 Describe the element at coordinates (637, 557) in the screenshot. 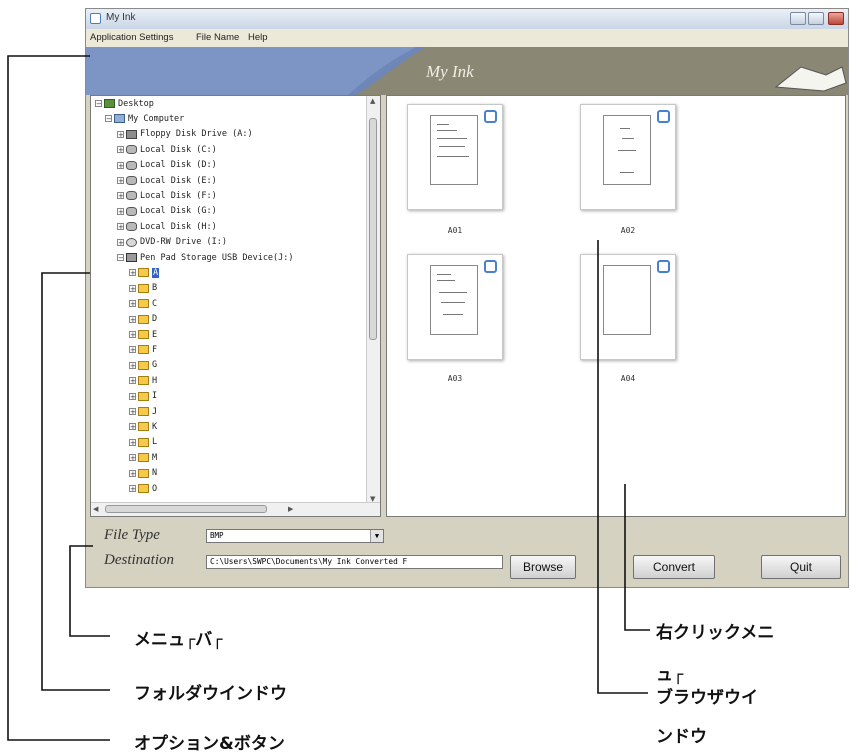

I see `leader-right-click-menu` at that location.